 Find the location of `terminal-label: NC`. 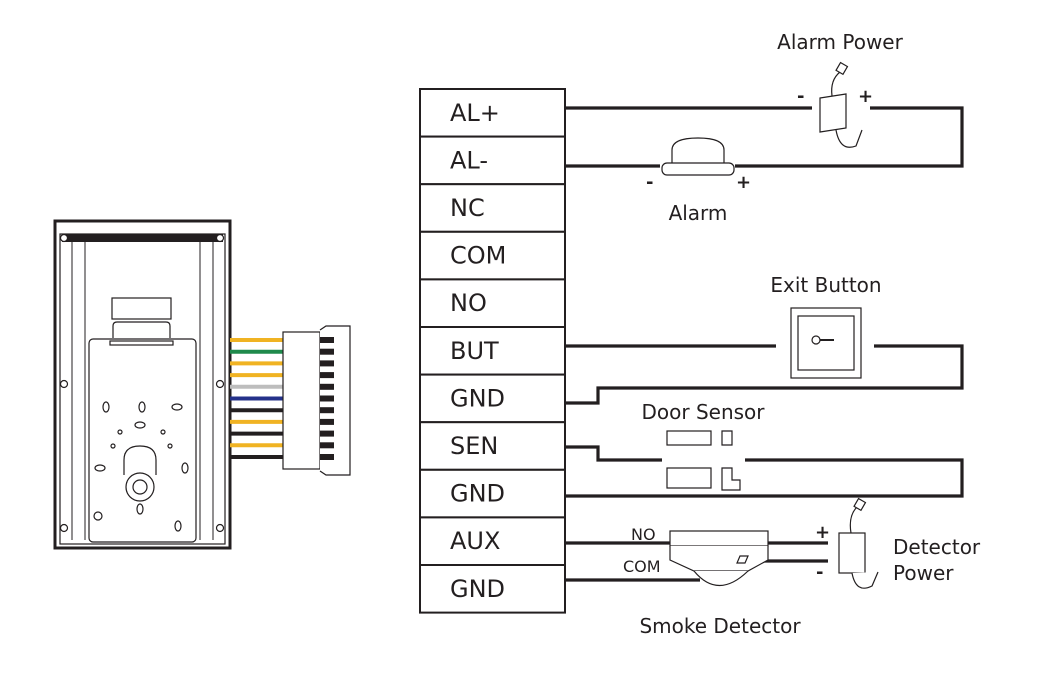

terminal-label: NC is located at coordinates (467, 208).